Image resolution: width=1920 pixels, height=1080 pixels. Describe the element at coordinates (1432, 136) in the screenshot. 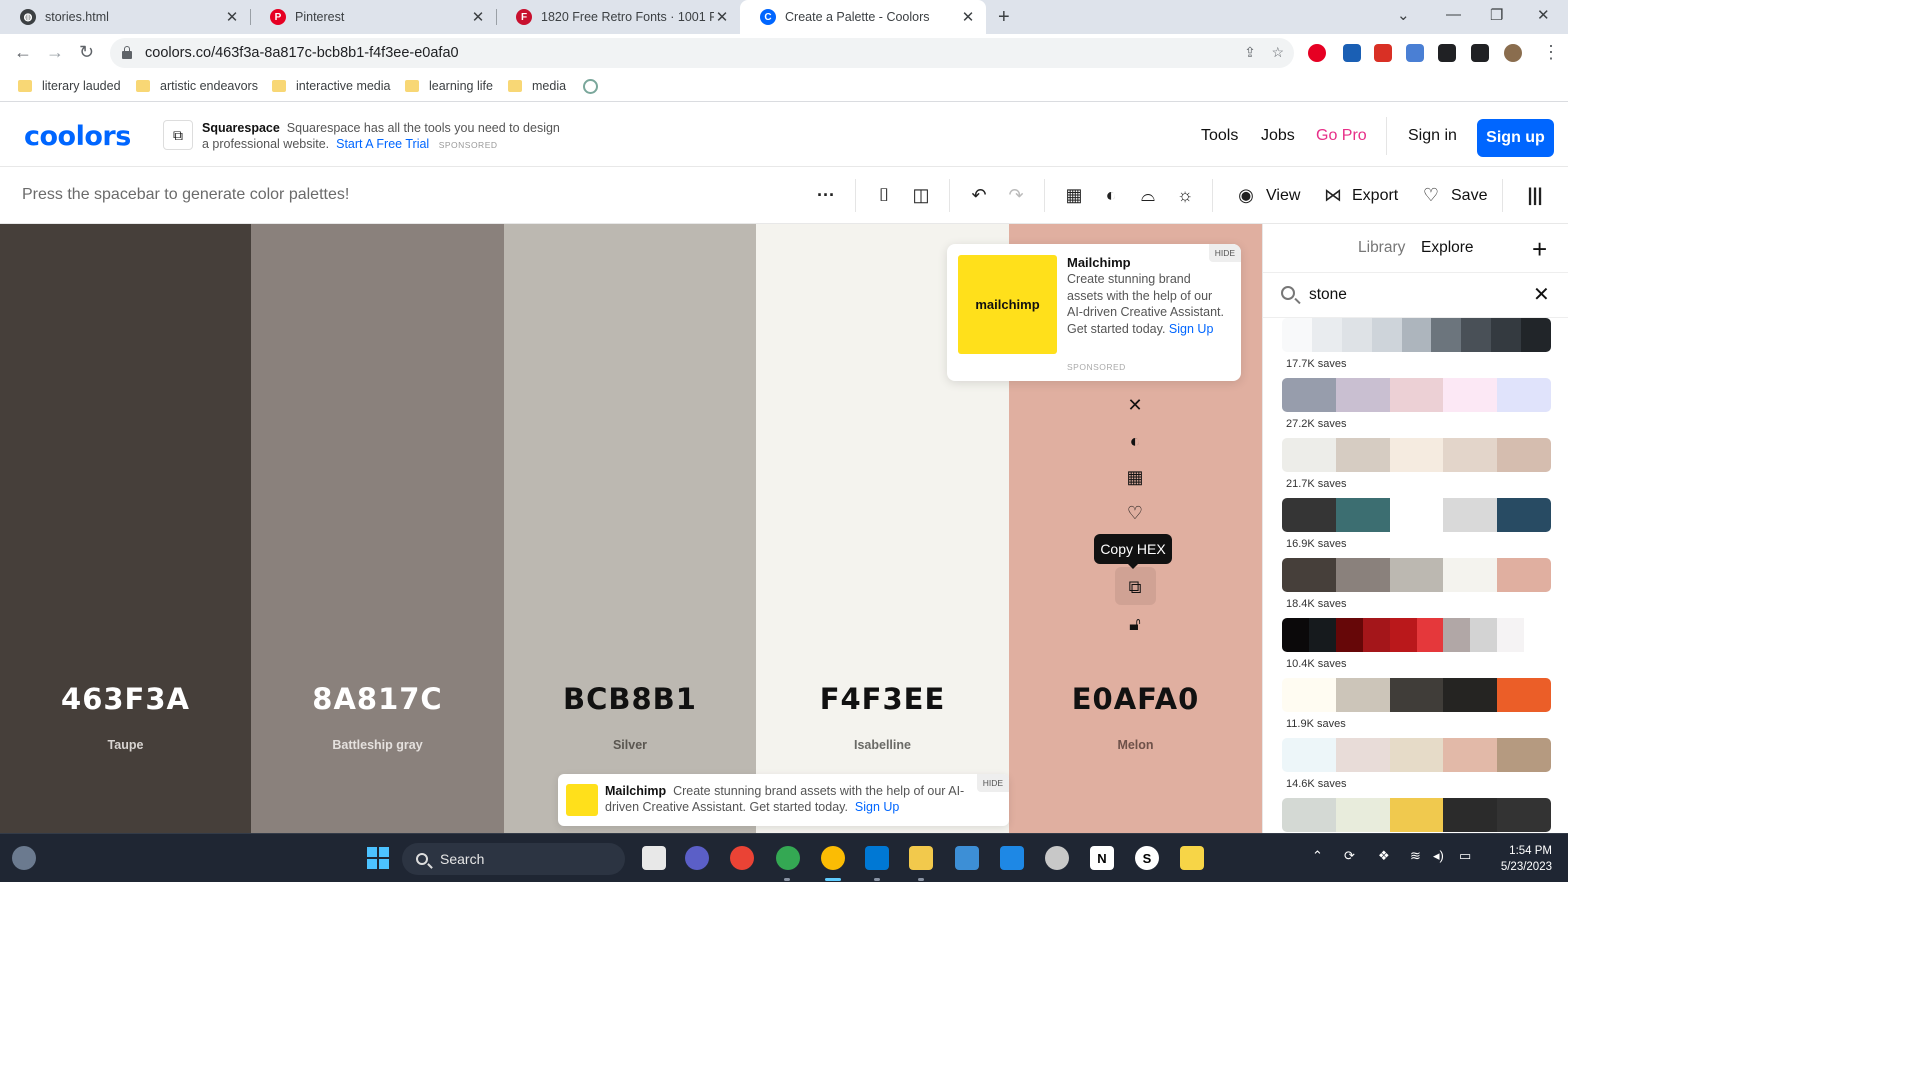

I see `sign-in-link: Sign in` at that location.